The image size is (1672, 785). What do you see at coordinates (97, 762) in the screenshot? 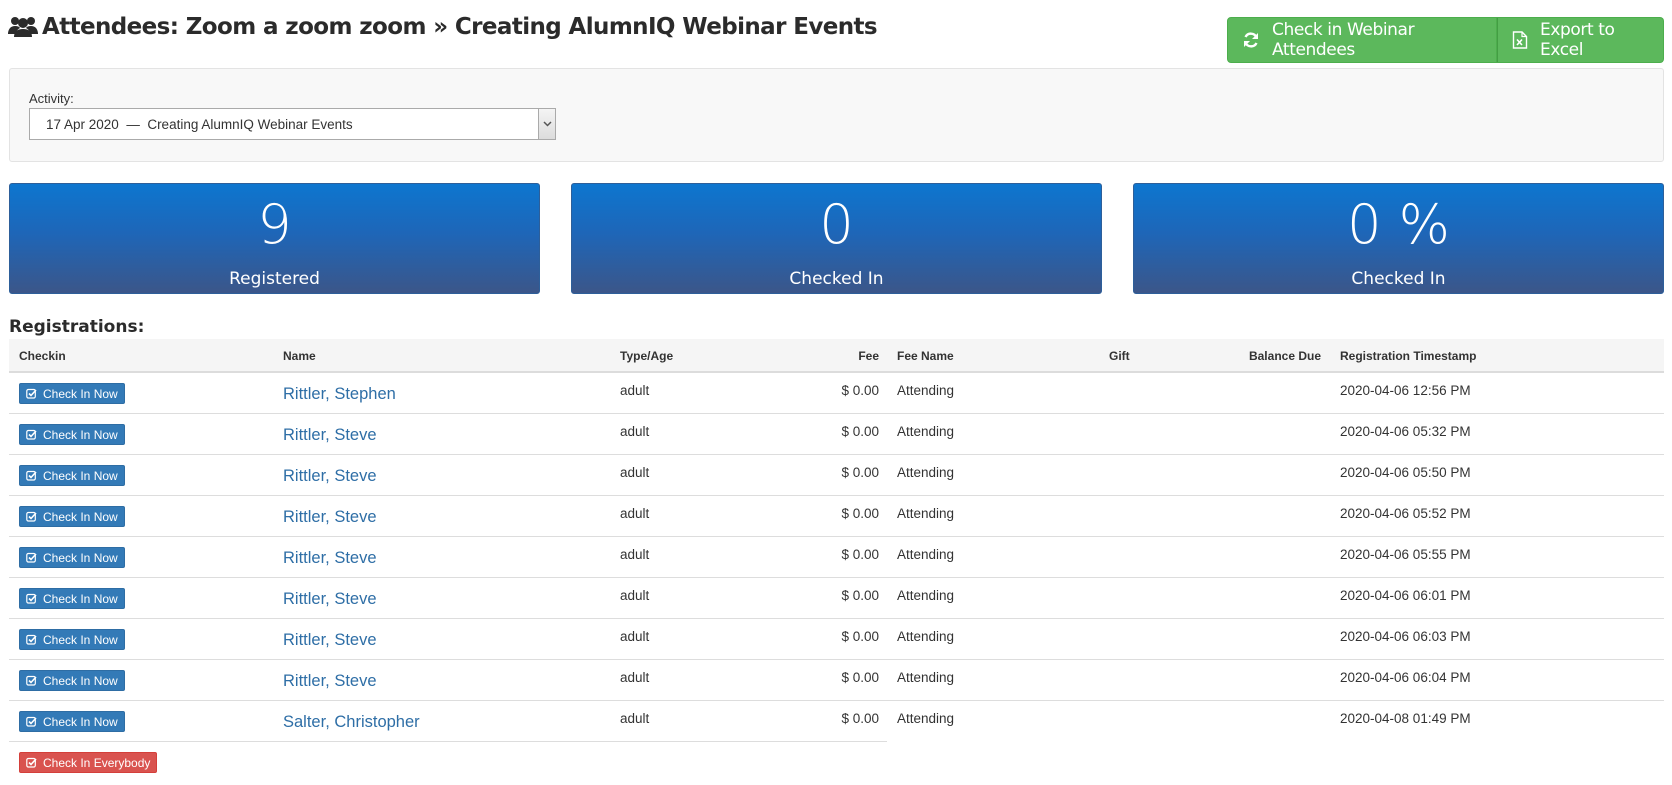
I see `check-in-everybody-label: Check In Everybody` at bounding box center [97, 762].